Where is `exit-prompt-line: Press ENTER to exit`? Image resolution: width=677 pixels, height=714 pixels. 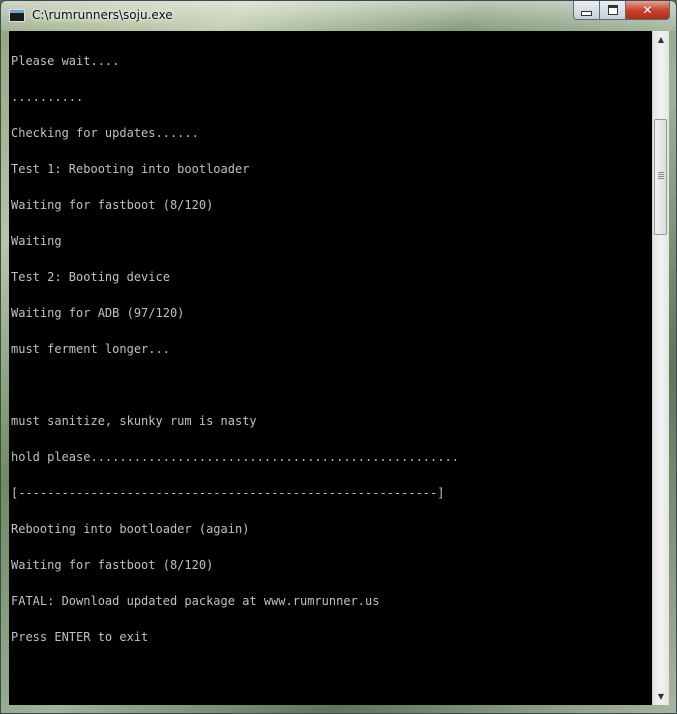
exit-prompt-line: Press ENTER to exit is located at coordinates (80, 637).